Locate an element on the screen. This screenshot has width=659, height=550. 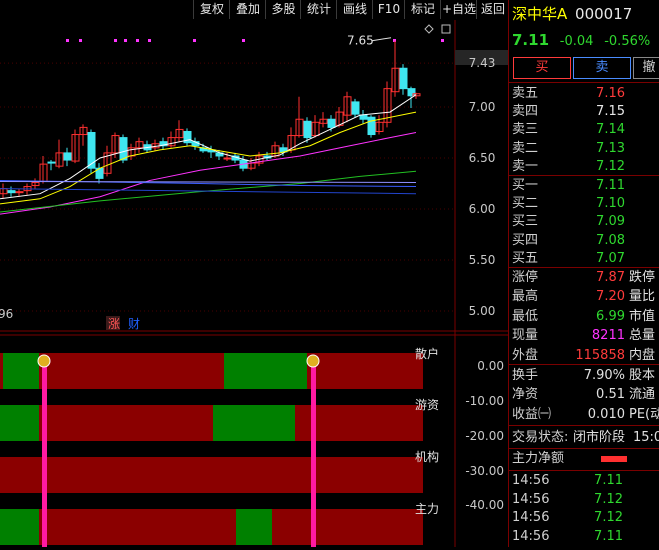
cancel-button: 撤 is located at coordinates (646, 68).